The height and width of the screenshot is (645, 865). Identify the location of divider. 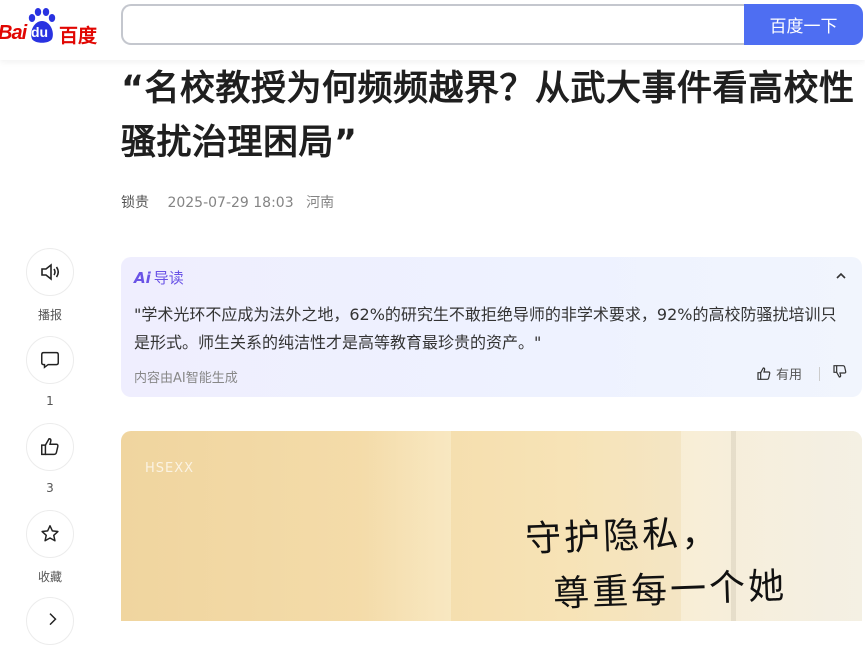
(819, 374).